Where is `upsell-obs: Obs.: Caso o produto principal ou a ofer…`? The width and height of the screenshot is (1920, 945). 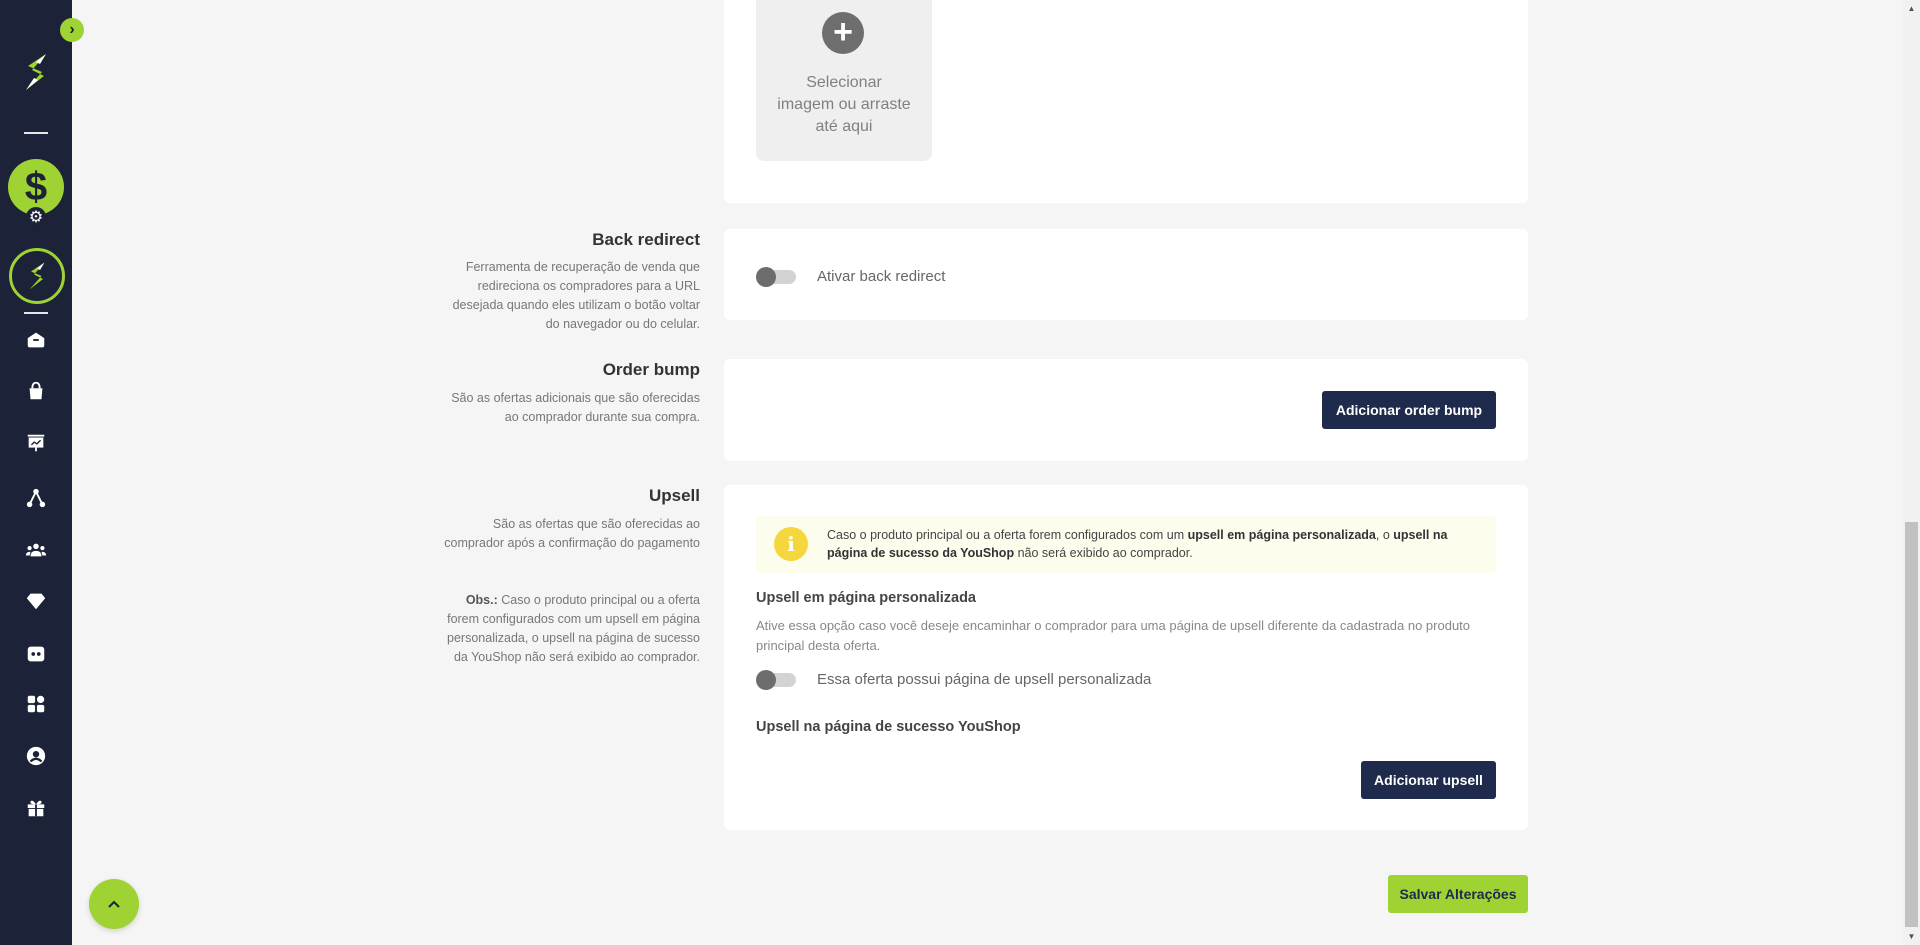 upsell-obs: Obs.: Caso o produto principal ou a ofer… is located at coordinates (570, 629).